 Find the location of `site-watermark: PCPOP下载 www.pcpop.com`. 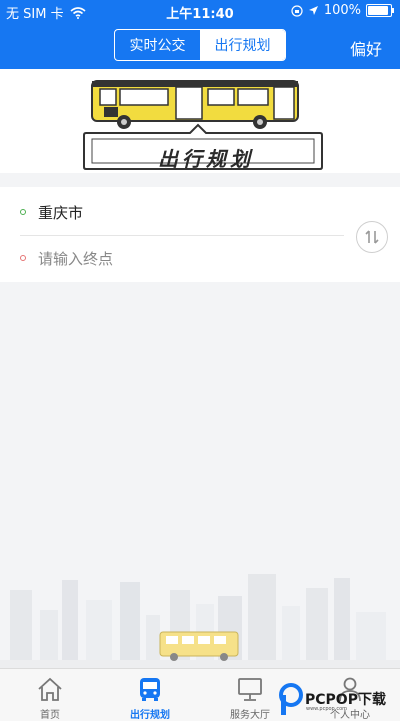

site-watermark: PCPOP下载 www.pcpop.com is located at coordinates (338, 700).